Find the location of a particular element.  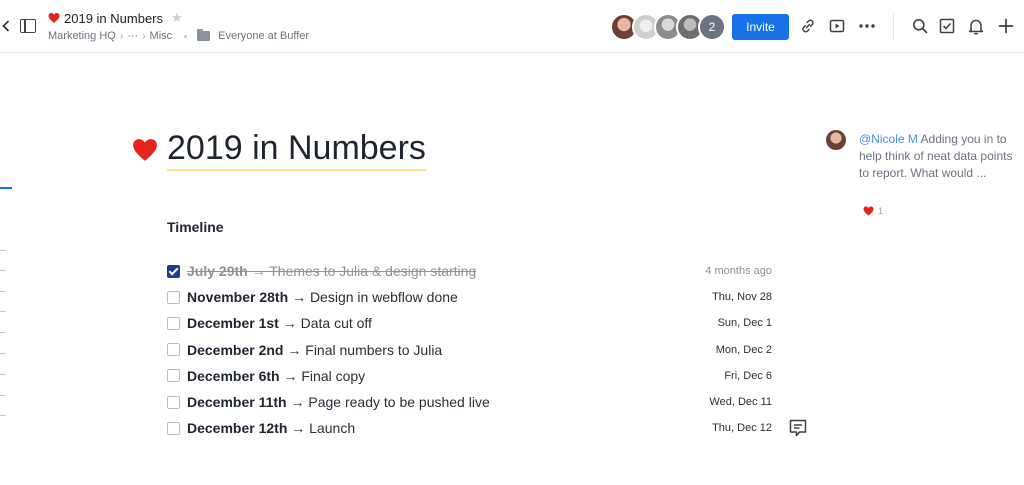

toolbar-divider is located at coordinates (893, 27).